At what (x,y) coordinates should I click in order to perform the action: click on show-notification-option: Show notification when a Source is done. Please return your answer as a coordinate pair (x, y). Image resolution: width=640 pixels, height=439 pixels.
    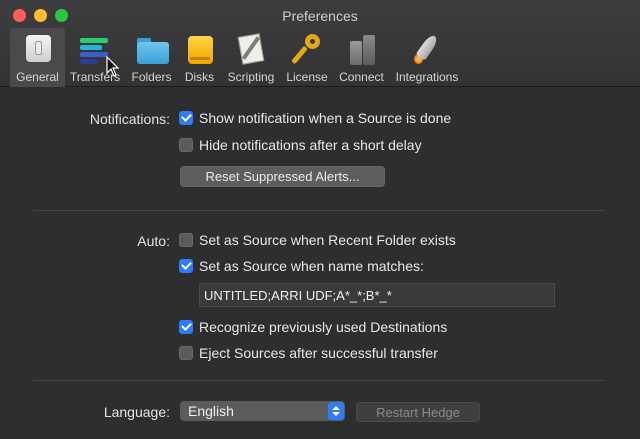
    Looking at the image, I should click on (315, 118).